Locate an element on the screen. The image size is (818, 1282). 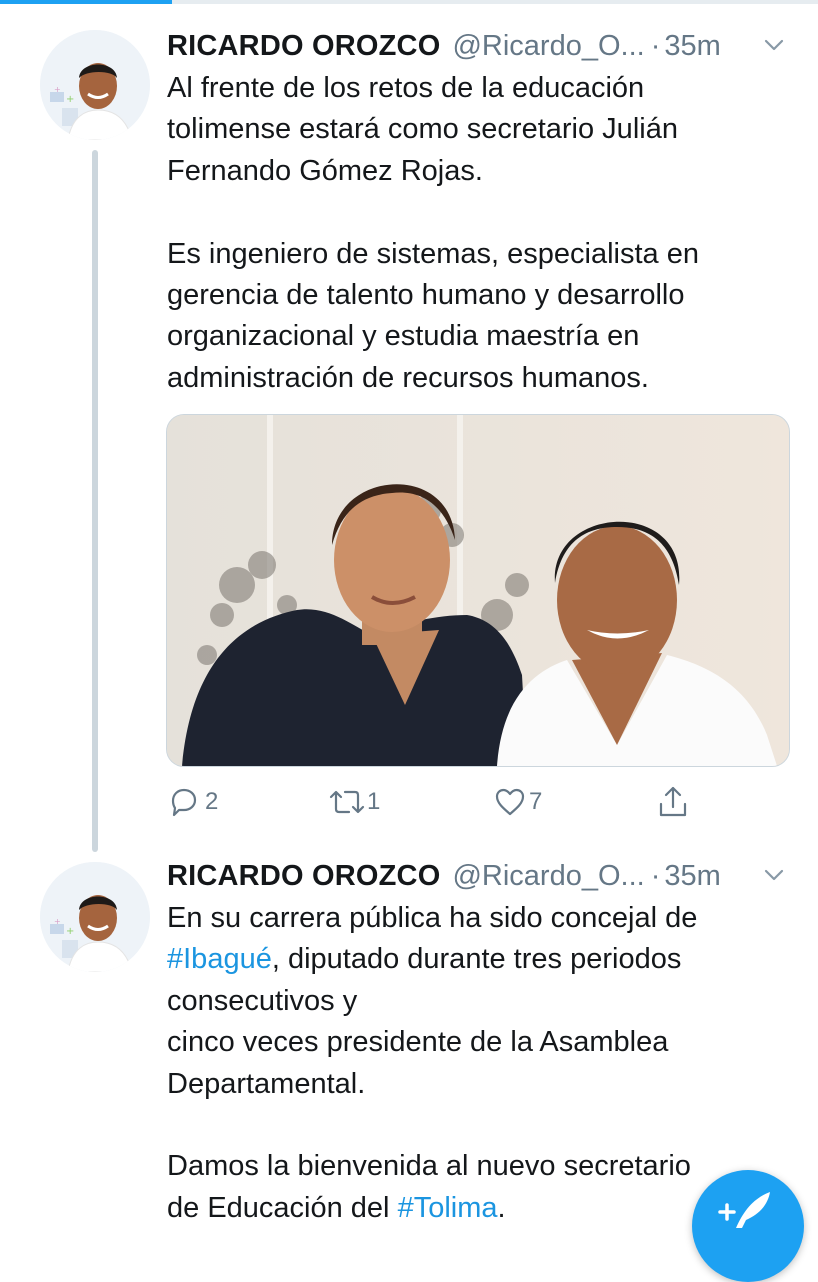
share-icon is located at coordinates (673, 802).